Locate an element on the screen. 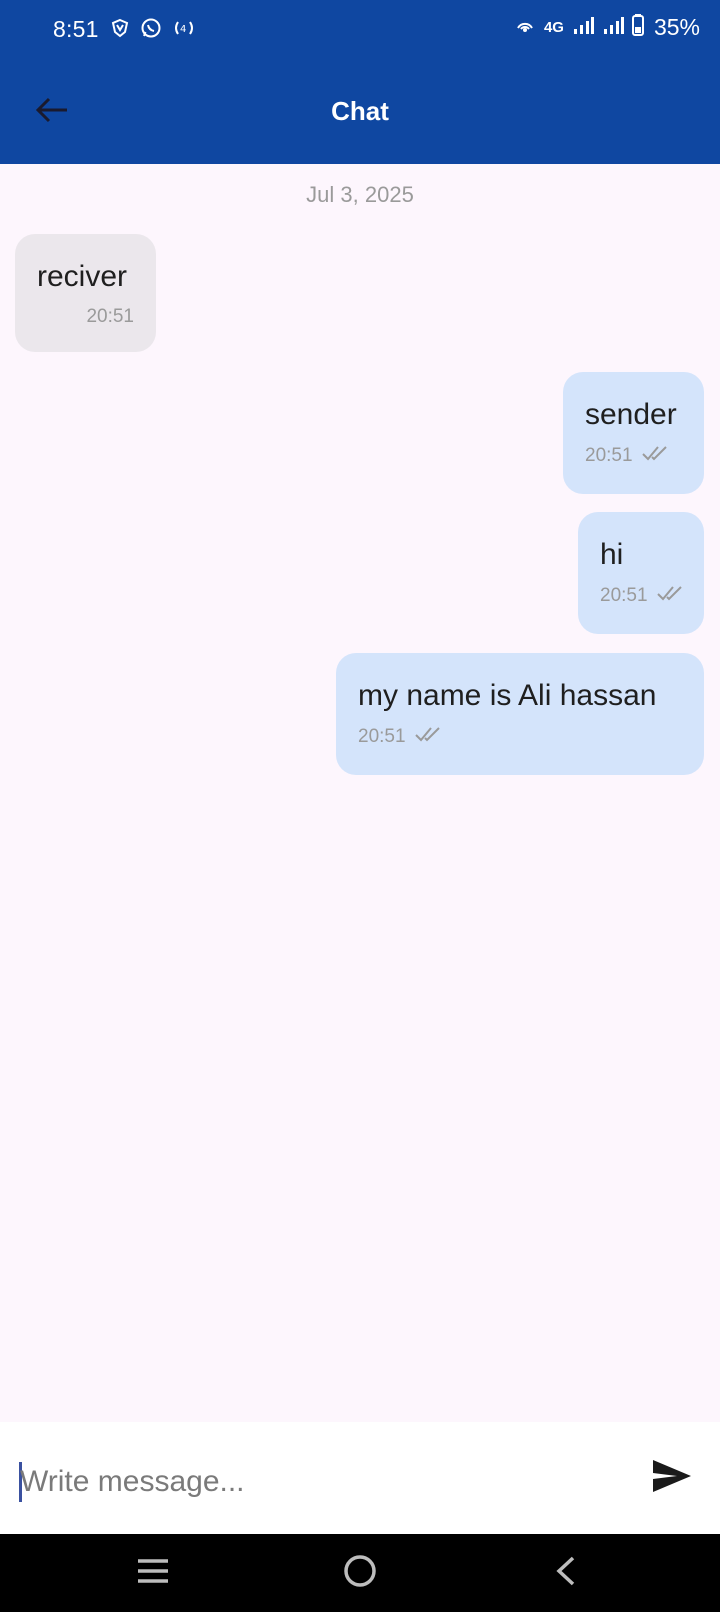 This screenshot has width=720, height=1612. svg-text: 4 is located at coordinates (183, 29).